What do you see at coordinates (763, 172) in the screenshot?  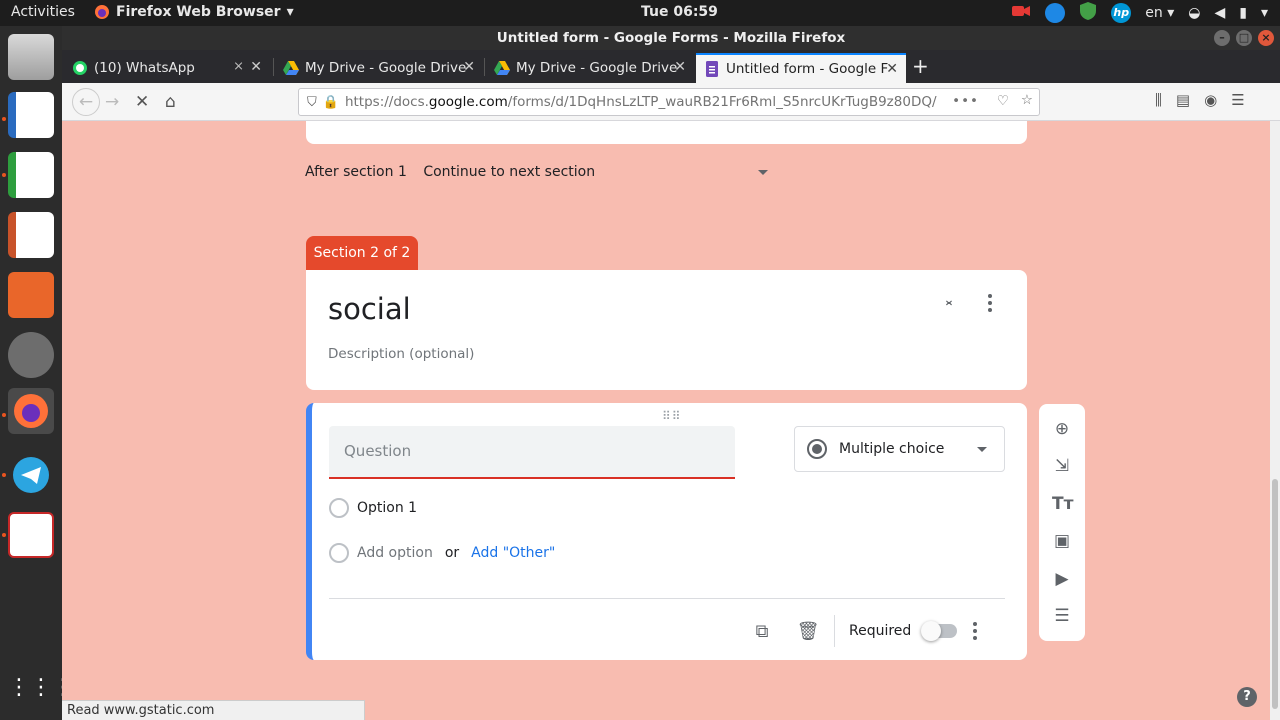 I see `dropdown-arrow-icon` at bounding box center [763, 172].